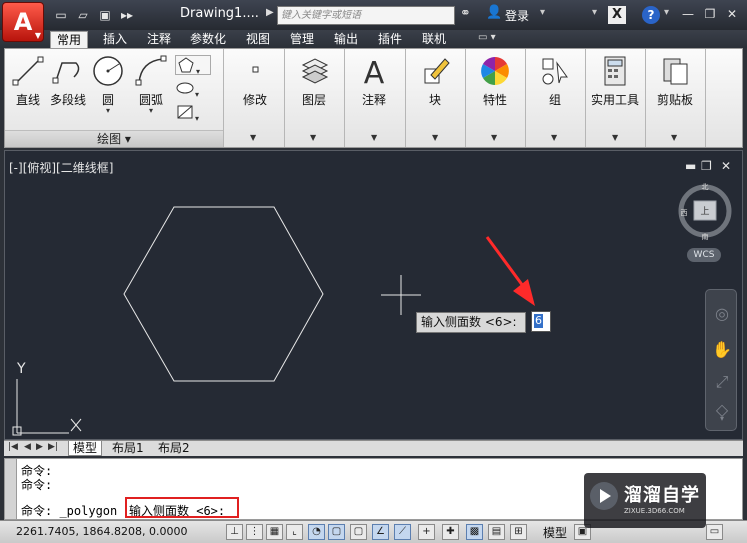  I want to click on tab-model: 模型, so click(85, 448).